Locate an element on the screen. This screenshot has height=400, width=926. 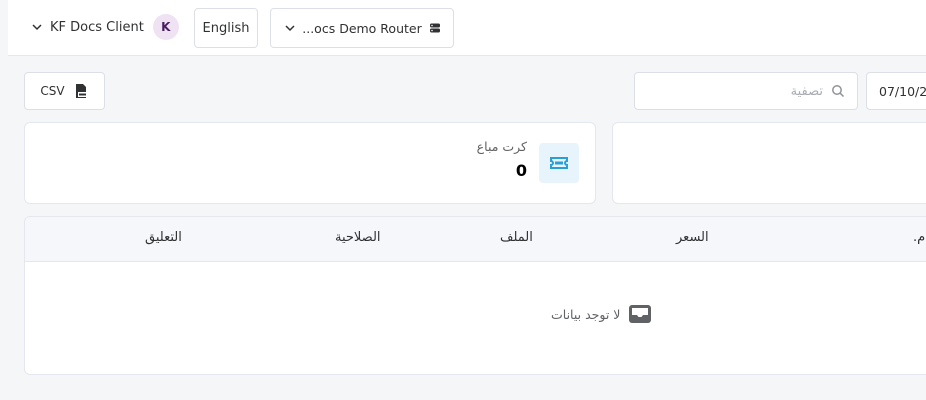
stat-value: 0 is located at coordinates (521, 170).